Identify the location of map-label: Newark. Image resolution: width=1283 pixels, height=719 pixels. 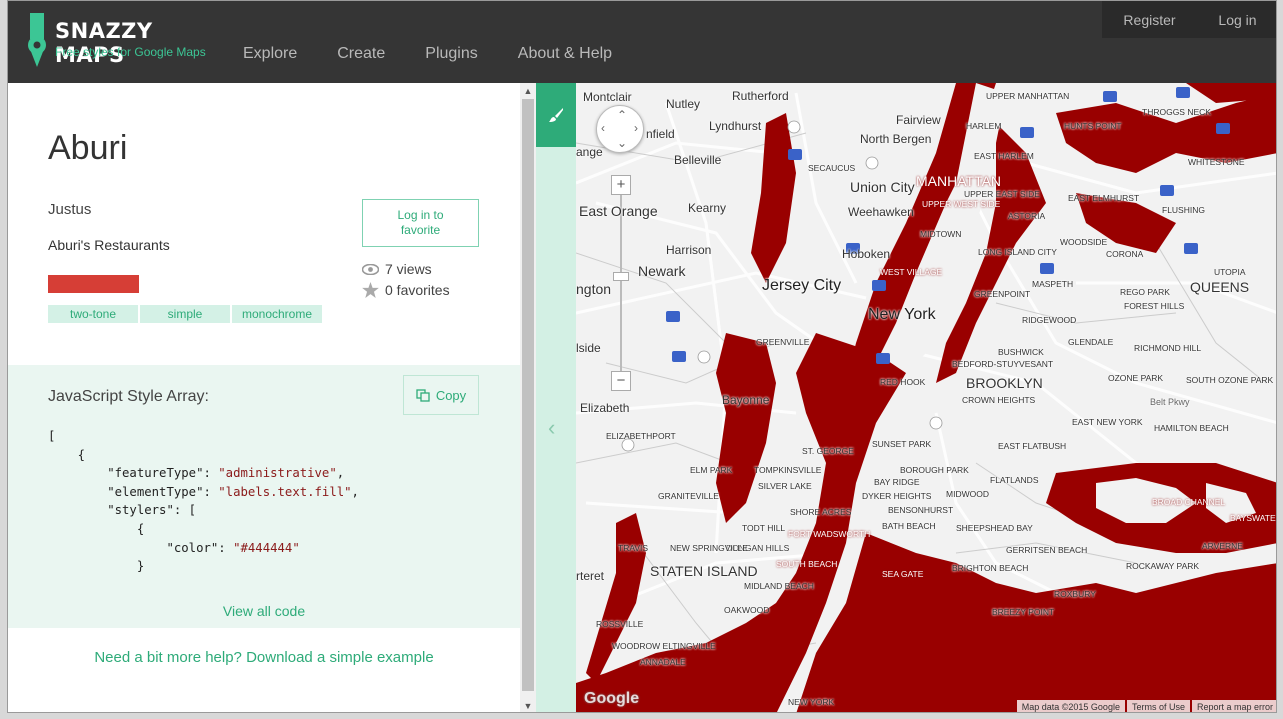
(662, 271).